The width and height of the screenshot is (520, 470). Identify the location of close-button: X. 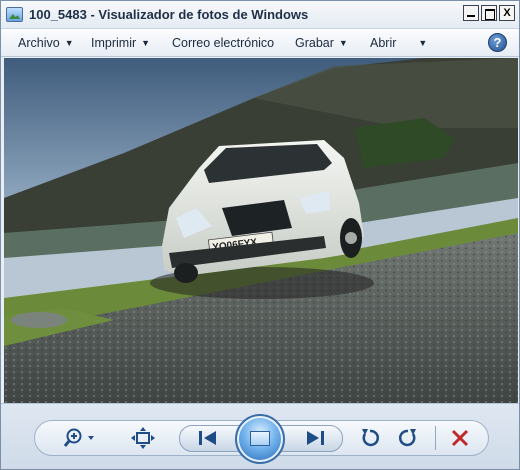
(507, 13).